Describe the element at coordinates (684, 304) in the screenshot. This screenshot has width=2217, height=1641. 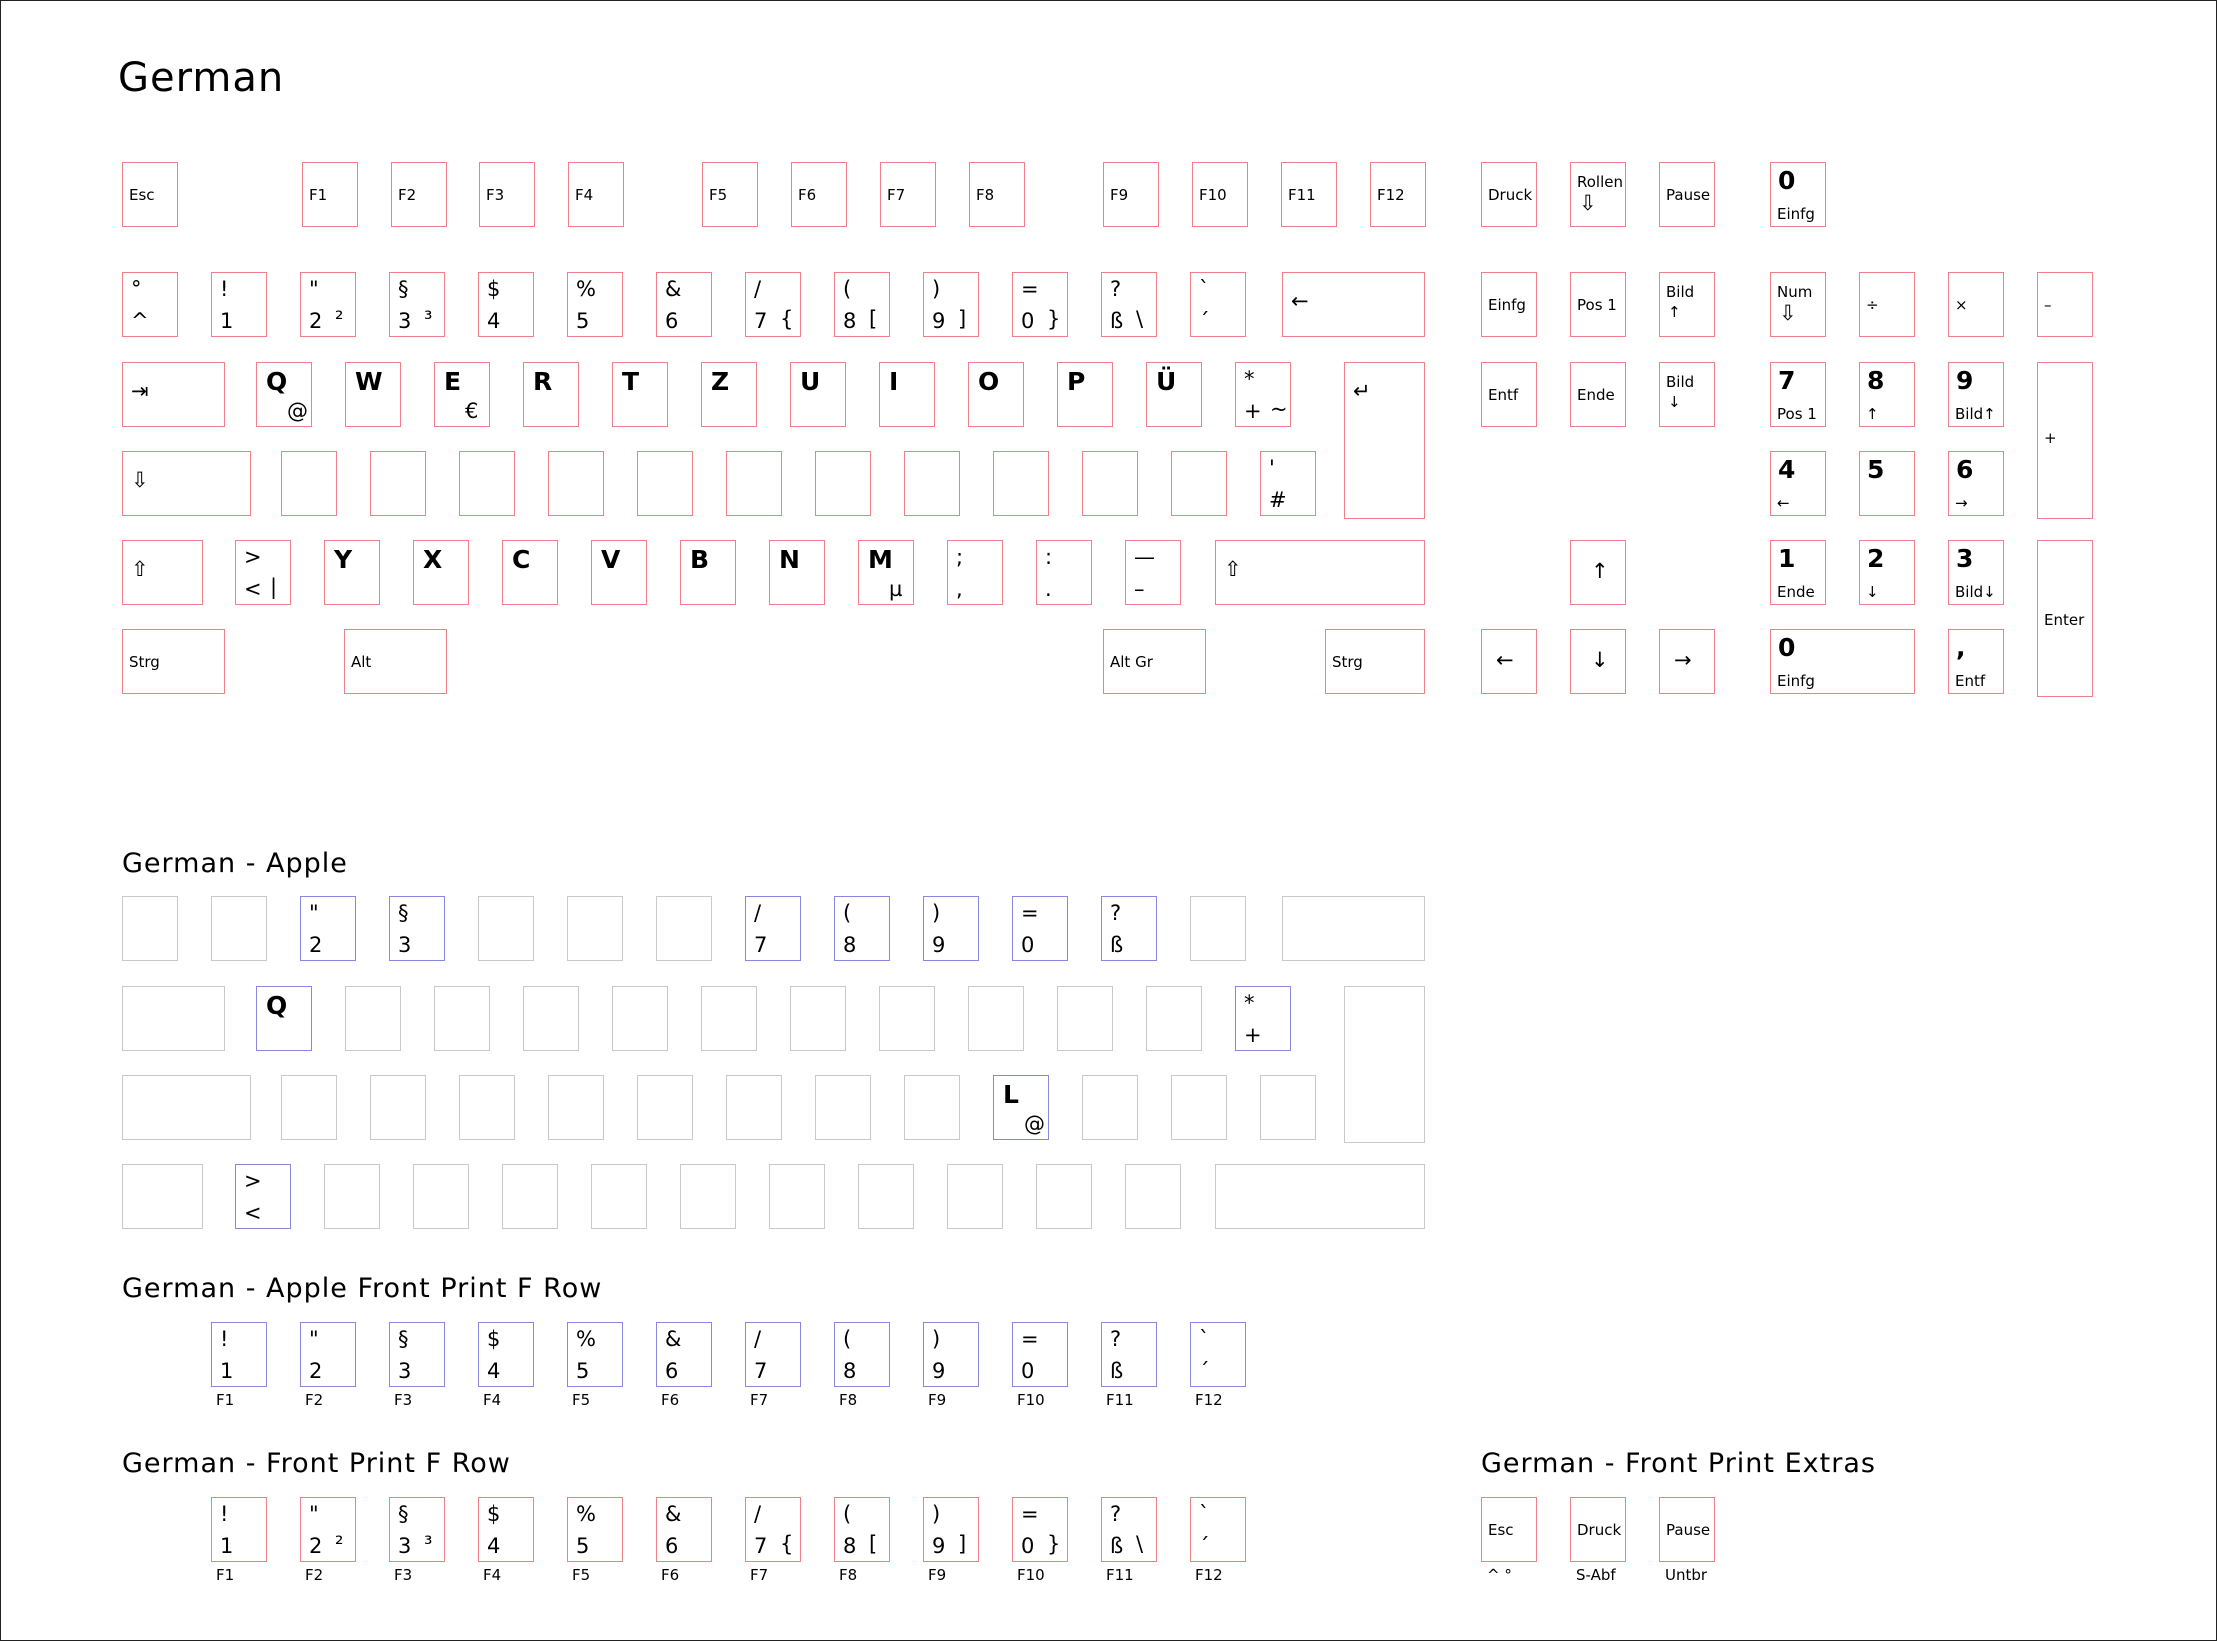
I see `key-num-5: & 6` at that location.